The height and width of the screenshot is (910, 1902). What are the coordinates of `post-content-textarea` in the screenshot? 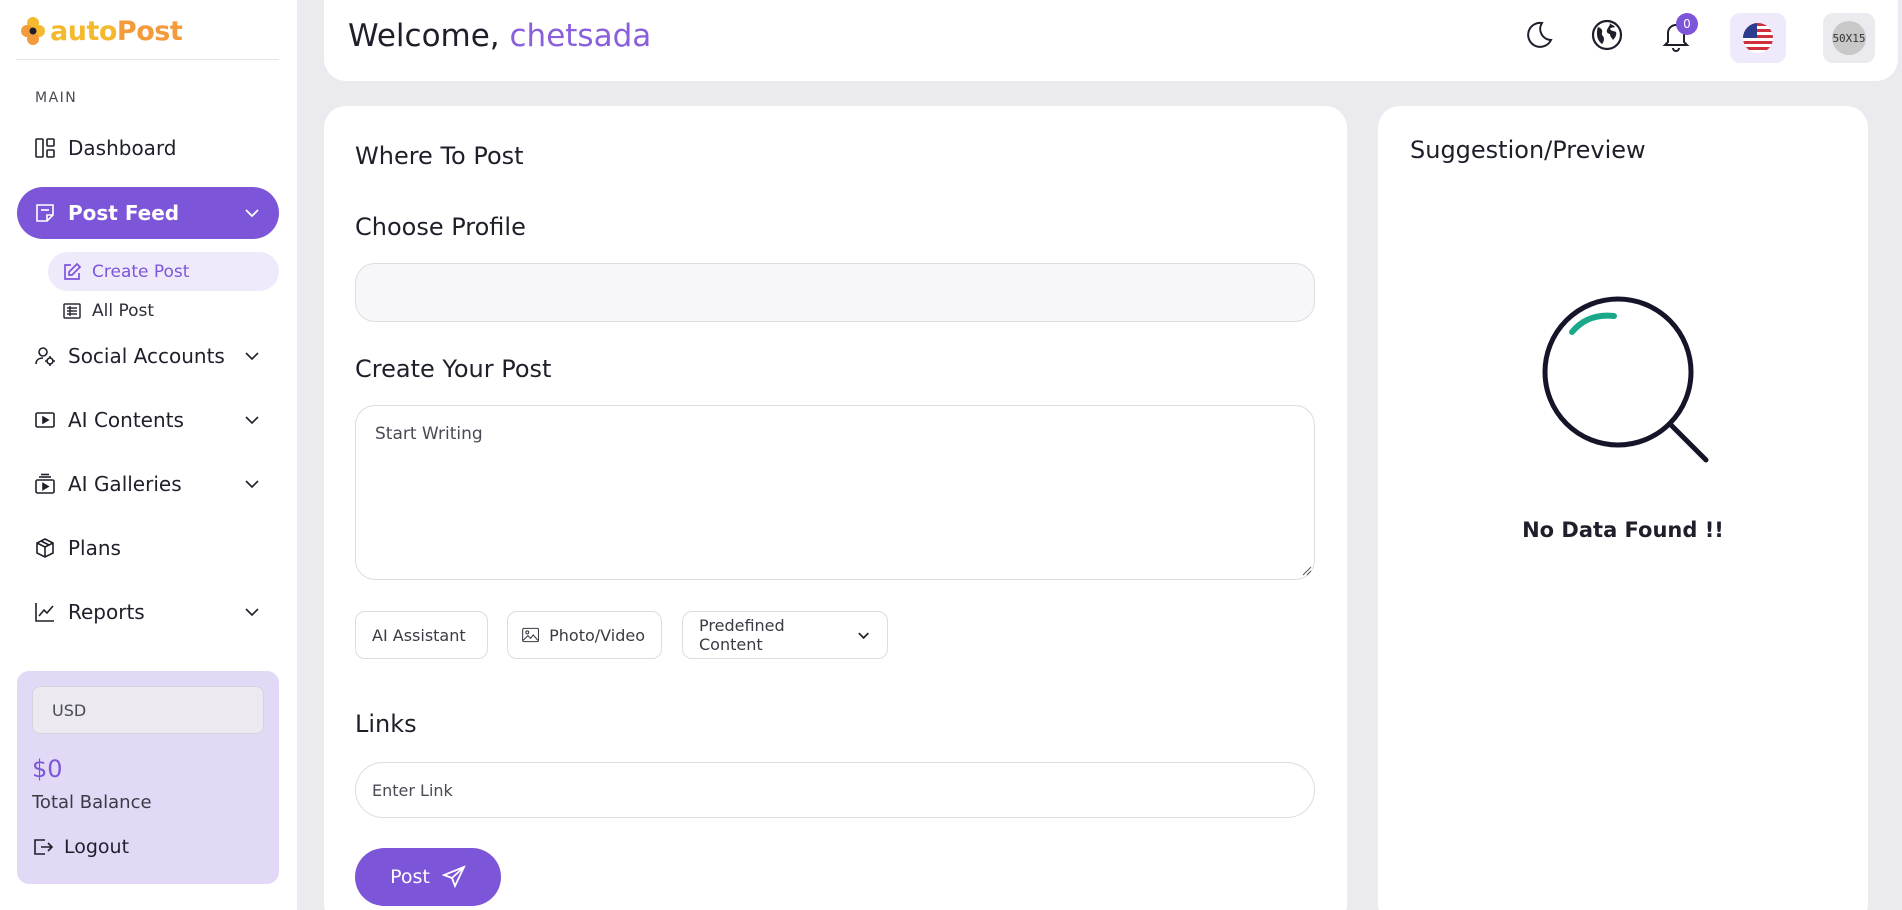 It's located at (835, 492).